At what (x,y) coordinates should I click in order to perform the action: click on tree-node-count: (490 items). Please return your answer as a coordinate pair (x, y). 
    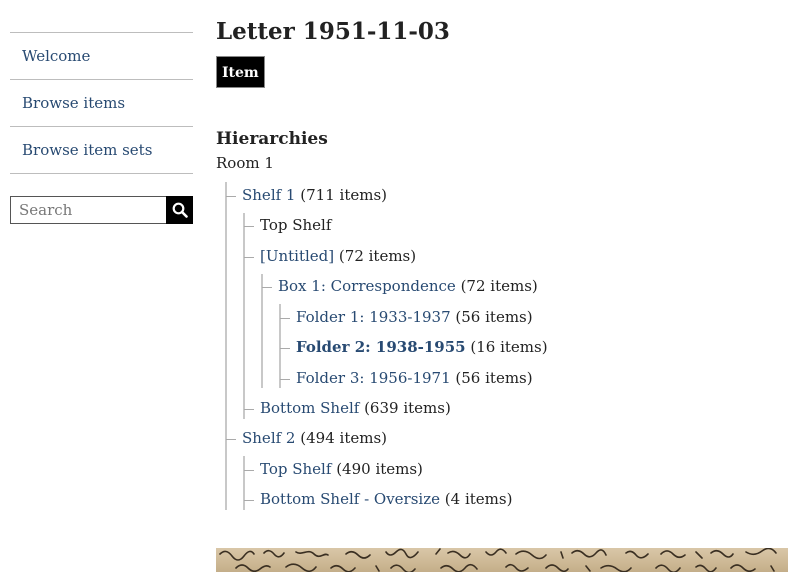
    Looking at the image, I should click on (379, 469).